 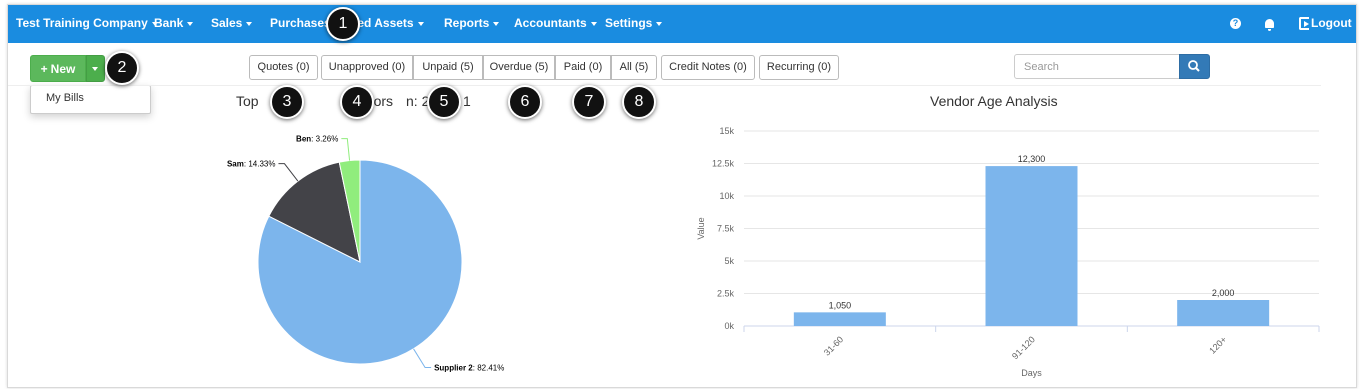 I want to click on pie-chart: Supplier 2: 82.41% Sam: 14.33% Ben: 3.26%, so click(x=365, y=254).